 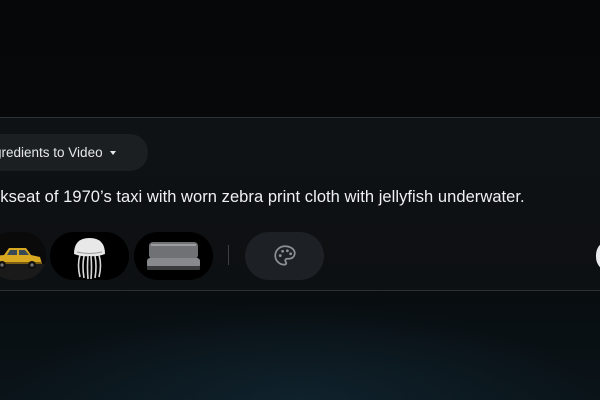 I want to click on palette-icon, so click(x=284, y=255).